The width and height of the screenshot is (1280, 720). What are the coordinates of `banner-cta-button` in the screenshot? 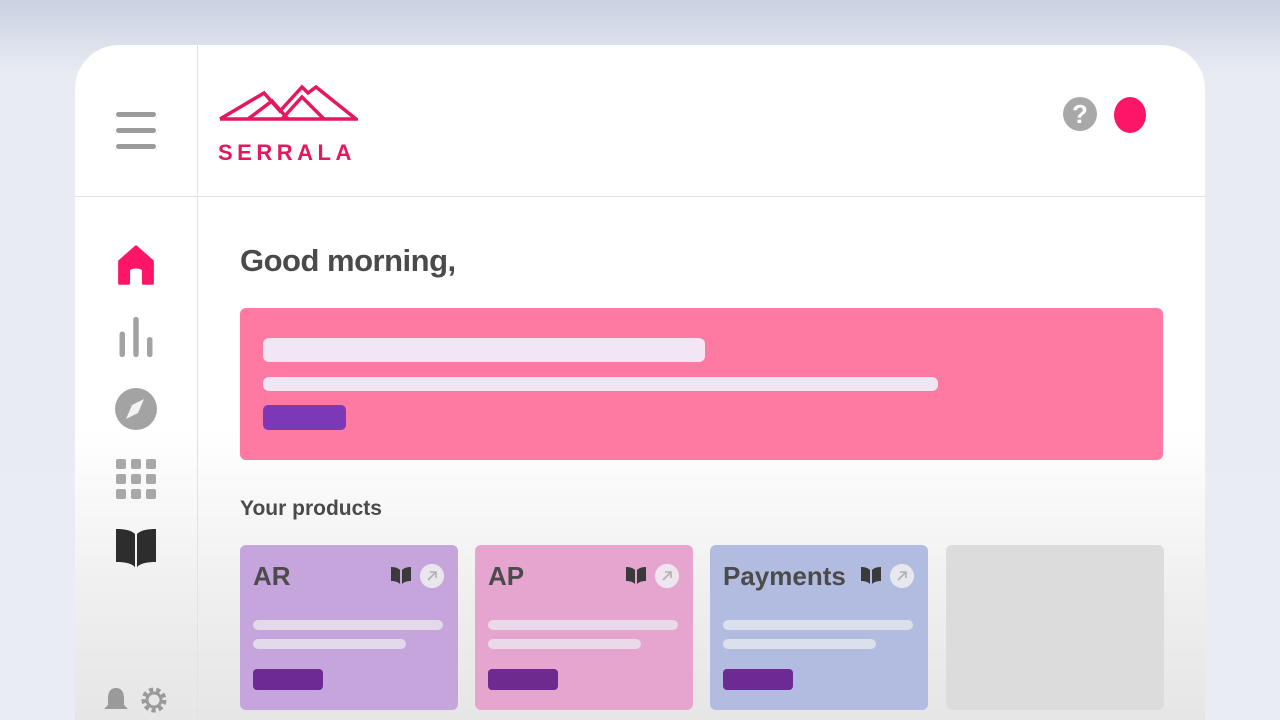 It's located at (304, 417).